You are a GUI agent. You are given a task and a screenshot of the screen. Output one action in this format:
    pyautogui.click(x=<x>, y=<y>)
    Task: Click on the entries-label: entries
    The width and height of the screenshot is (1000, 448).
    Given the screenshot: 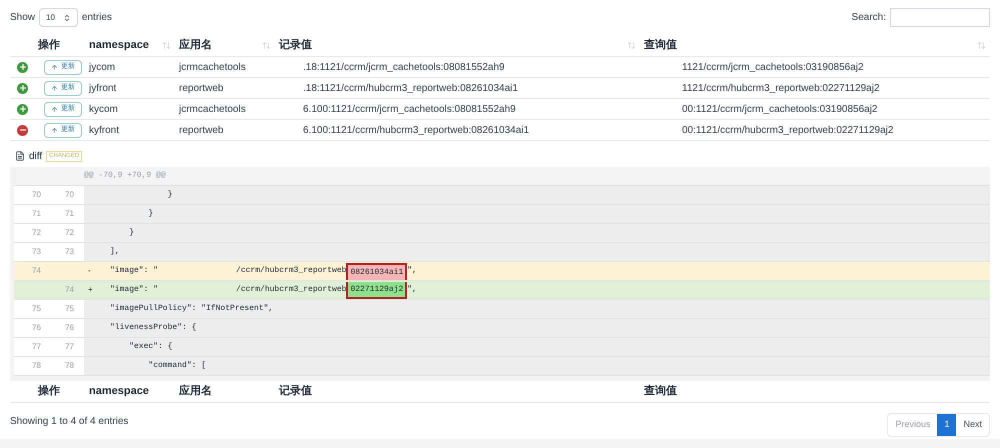 What is the action you would take?
    pyautogui.click(x=97, y=18)
    